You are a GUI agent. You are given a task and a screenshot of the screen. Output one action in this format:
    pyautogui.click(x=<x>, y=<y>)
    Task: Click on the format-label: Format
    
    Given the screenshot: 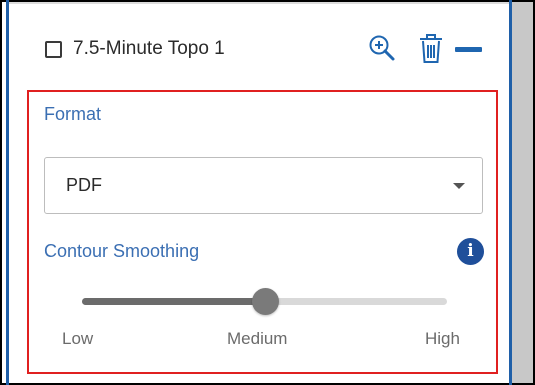 What is the action you would take?
    pyautogui.click(x=73, y=114)
    